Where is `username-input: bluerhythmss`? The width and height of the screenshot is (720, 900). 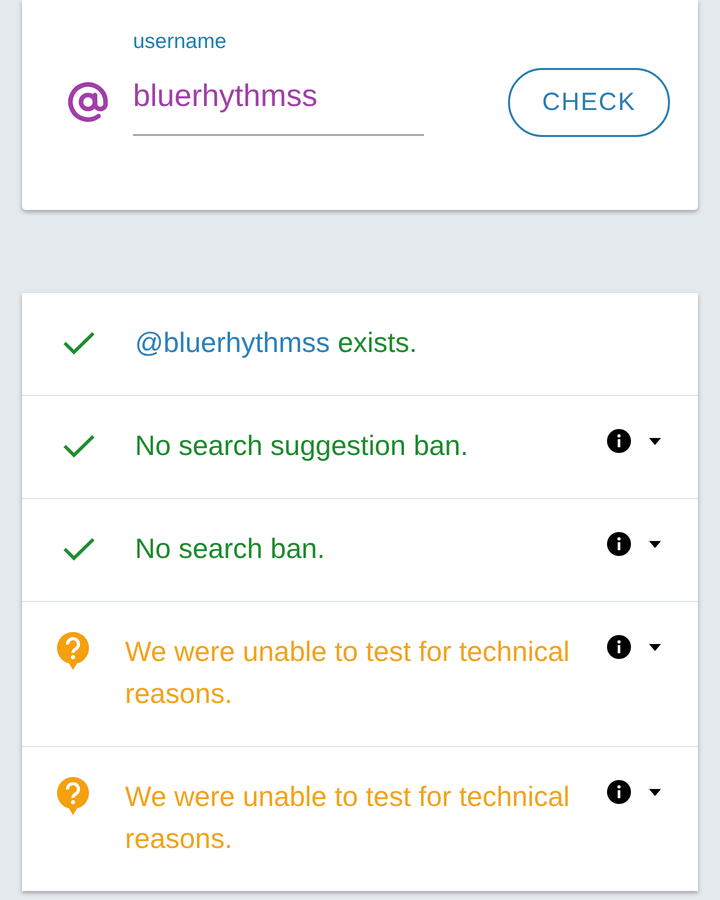 username-input: bluerhythmss is located at coordinates (278, 105).